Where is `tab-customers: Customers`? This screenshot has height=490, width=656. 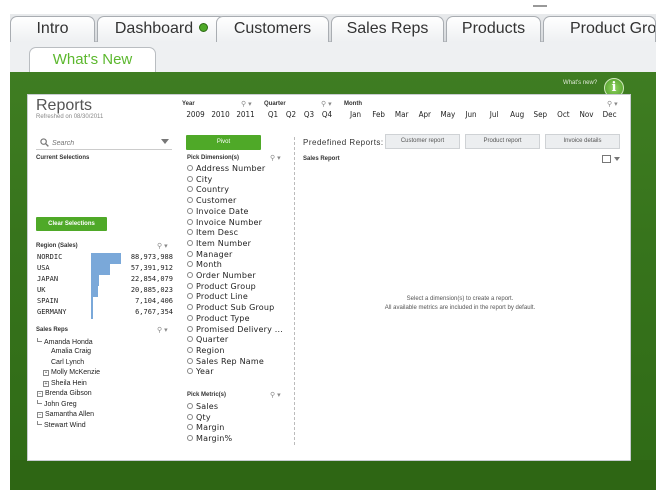
tab-customers: Customers is located at coordinates (272, 29).